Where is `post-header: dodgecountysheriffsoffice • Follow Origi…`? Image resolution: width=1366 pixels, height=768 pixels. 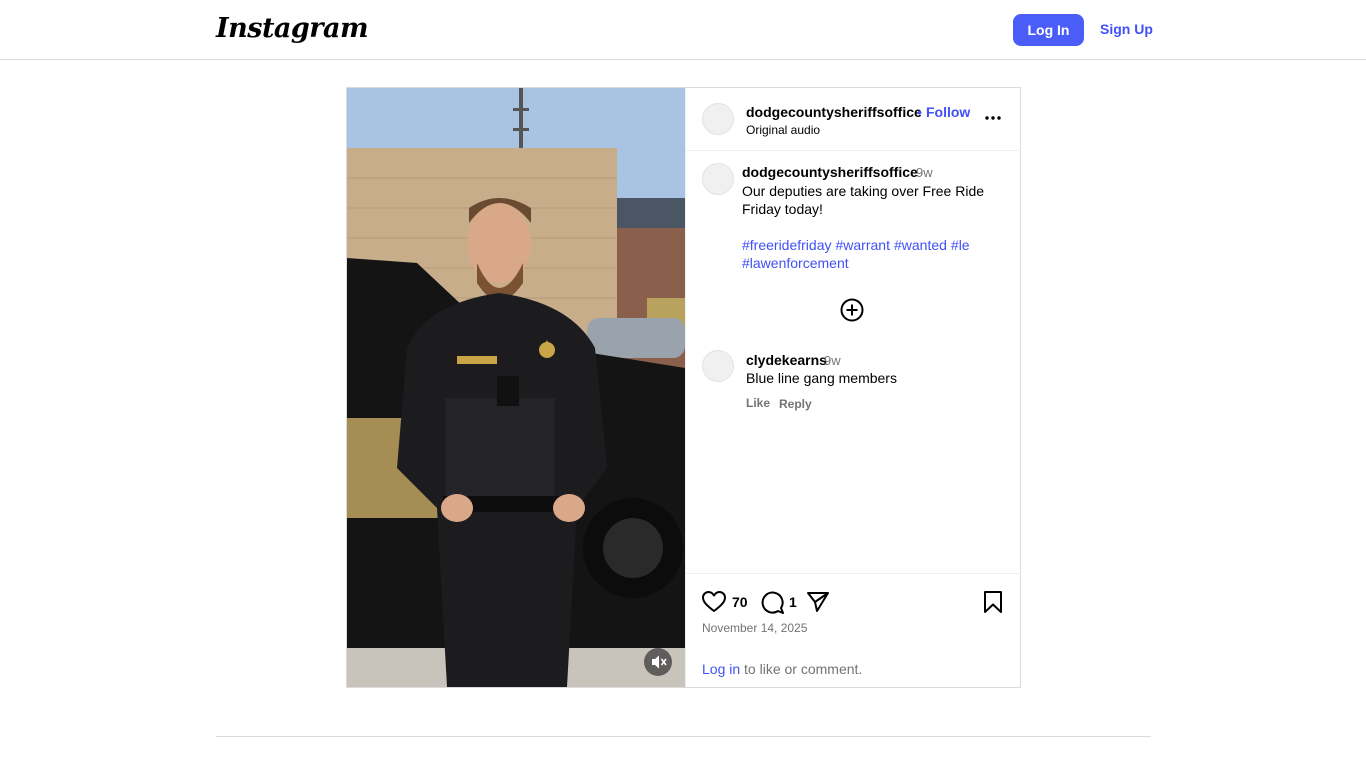 post-header: dodgecountysheriffsoffice • Follow Origi… is located at coordinates (853, 119).